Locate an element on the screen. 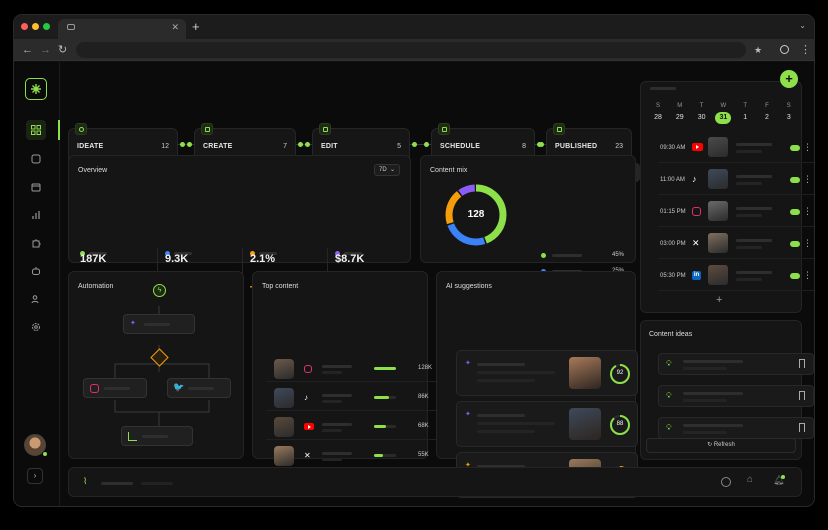 The height and width of the screenshot is (530, 828). star-icon: ★ is located at coordinates (758, 50).